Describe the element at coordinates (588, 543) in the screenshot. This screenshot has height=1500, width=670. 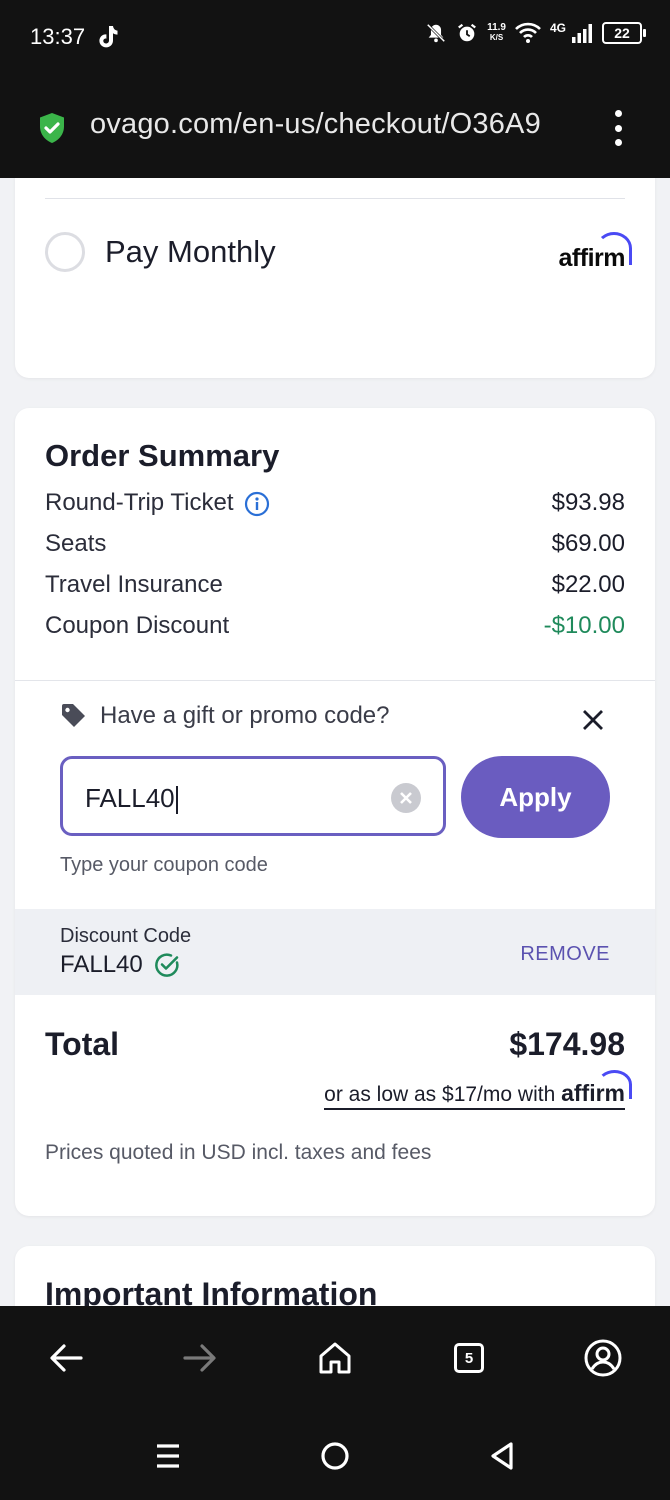
I see `summary-row-value: $69.00` at that location.